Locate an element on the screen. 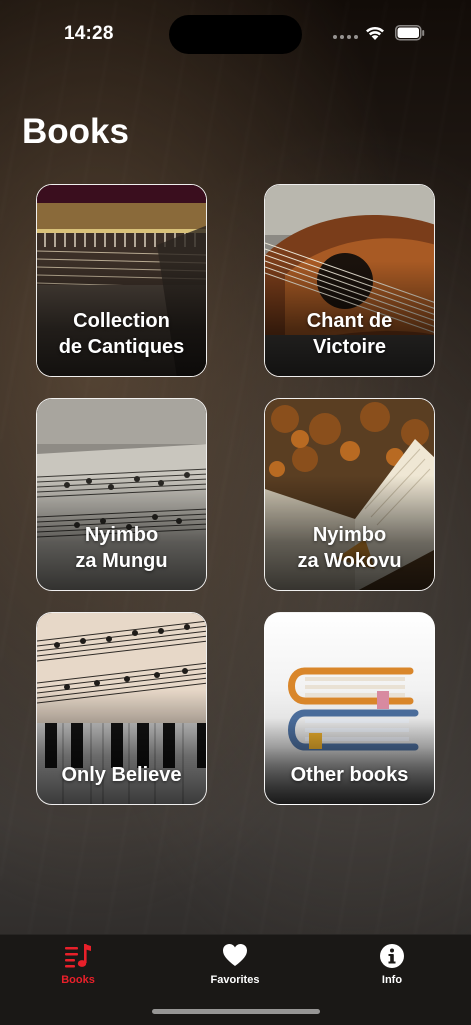 This screenshot has height=1025, width=471. tab-books: Books is located at coordinates (78, 970).